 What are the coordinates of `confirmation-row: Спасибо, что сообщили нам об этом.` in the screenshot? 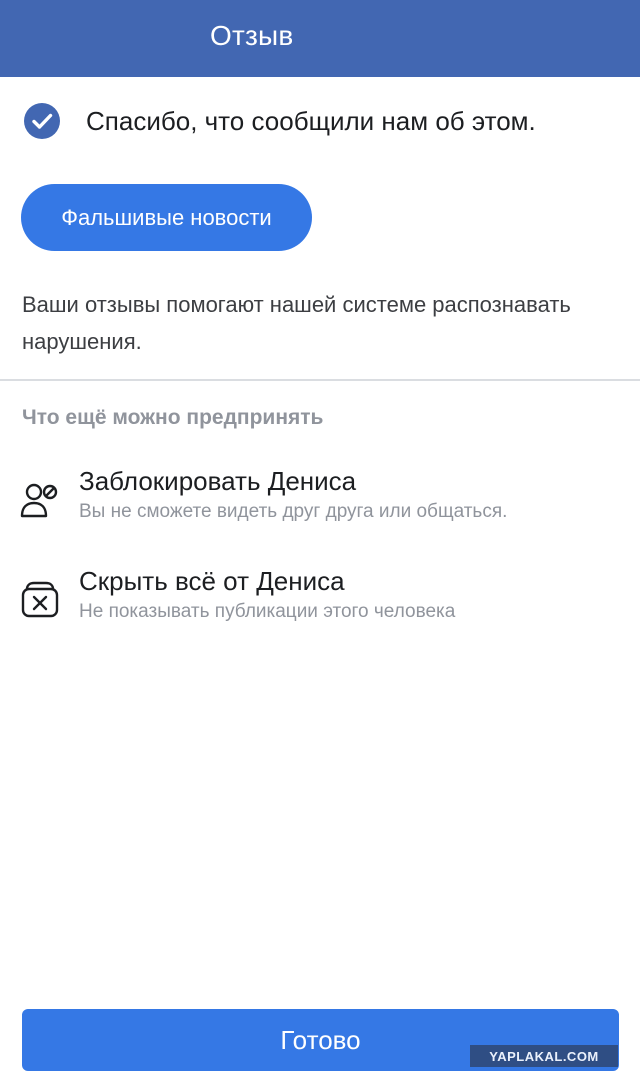 It's located at (280, 121).